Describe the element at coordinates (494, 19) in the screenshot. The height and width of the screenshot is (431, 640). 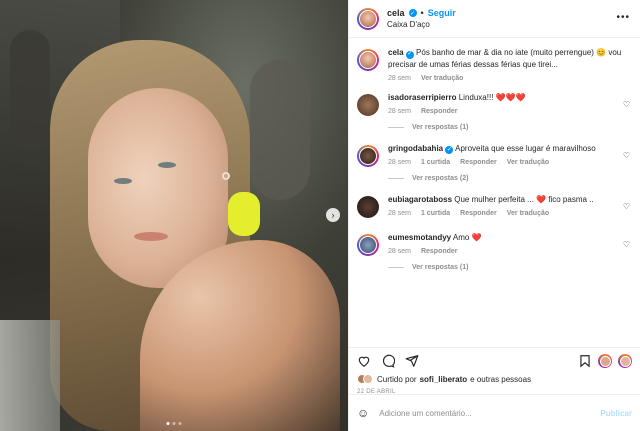
I see `post-header: cela ✓ • Seguir Caixa D'aço •••` at that location.